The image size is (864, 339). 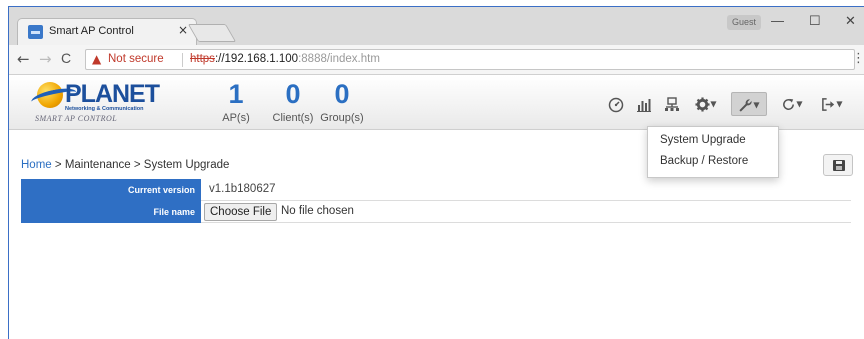 I want to click on breadcrumb-current: System Upgrade, so click(x=186, y=165).